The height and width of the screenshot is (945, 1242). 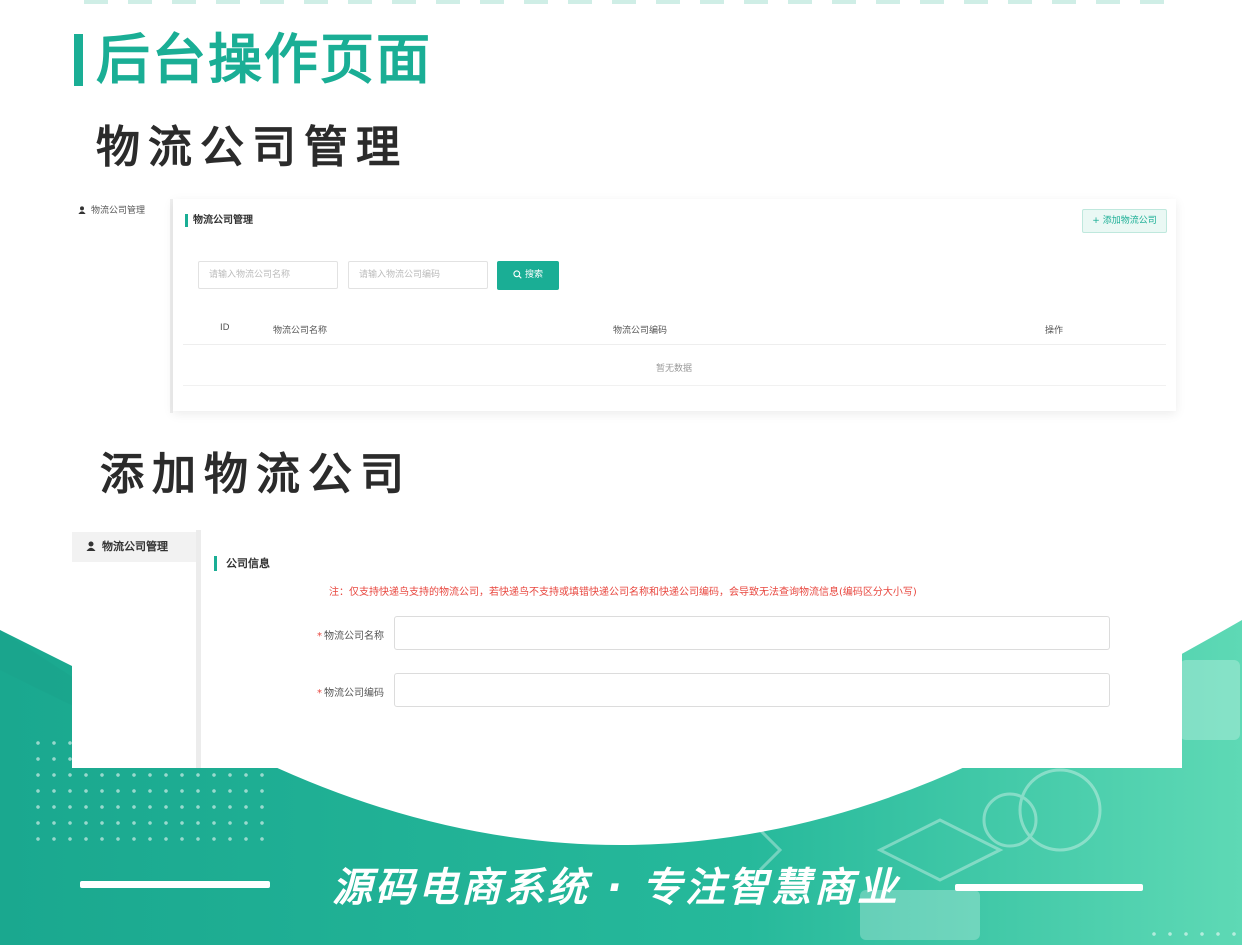 I want to click on column-header-code: 物流公司编码, so click(x=640, y=331).